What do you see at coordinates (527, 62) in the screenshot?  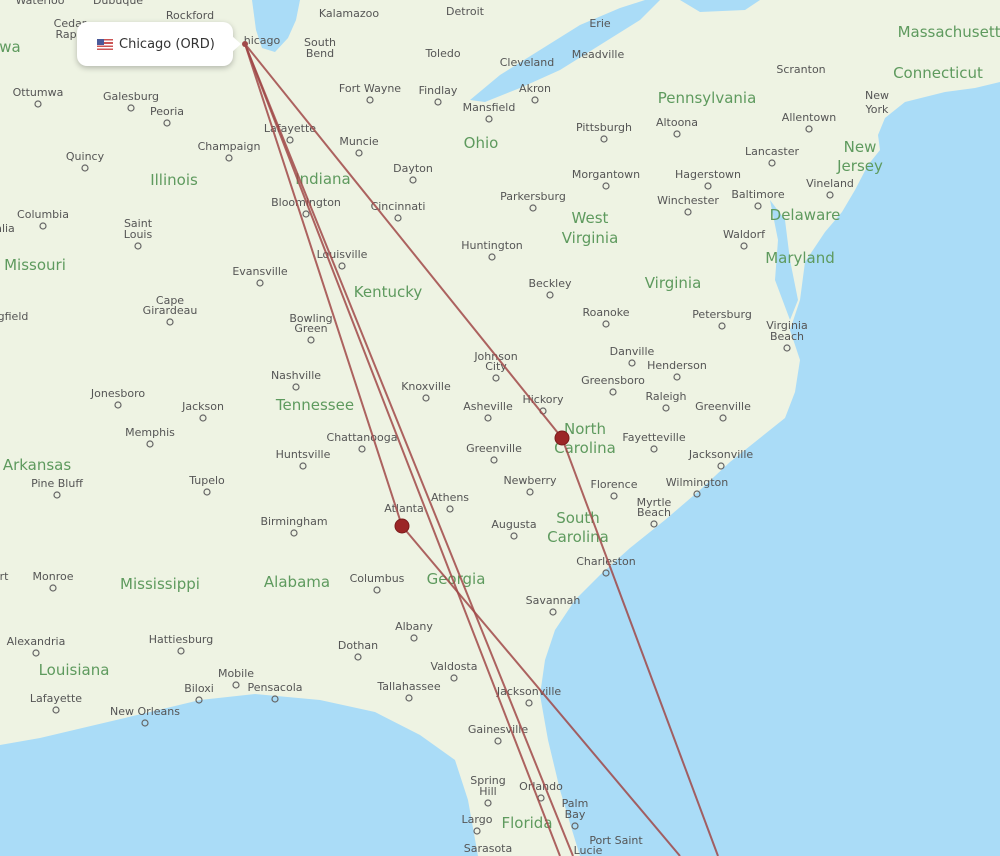 I see `city-label: Cleveland` at bounding box center [527, 62].